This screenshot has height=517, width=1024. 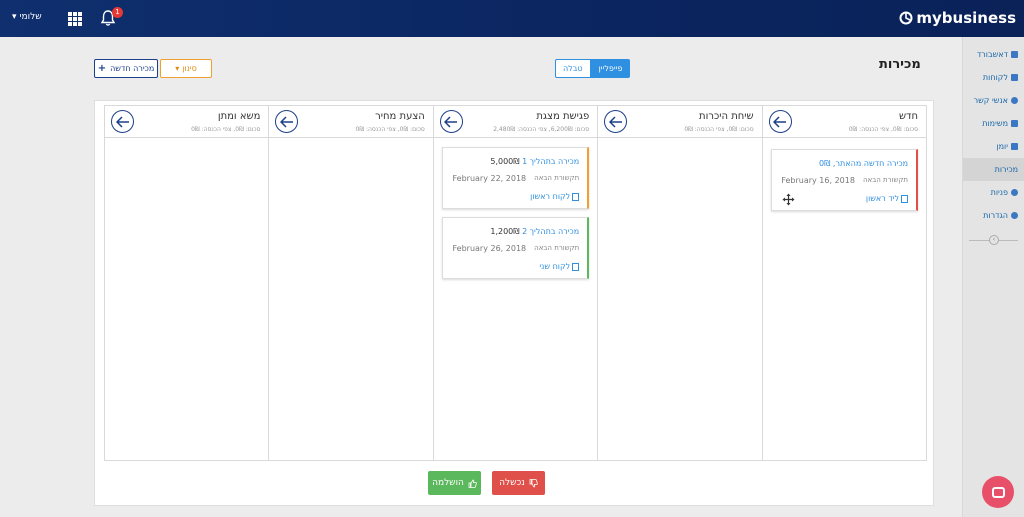 What do you see at coordinates (472, 483) in the screenshot?
I see `thumbs-up-icon` at bounding box center [472, 483].